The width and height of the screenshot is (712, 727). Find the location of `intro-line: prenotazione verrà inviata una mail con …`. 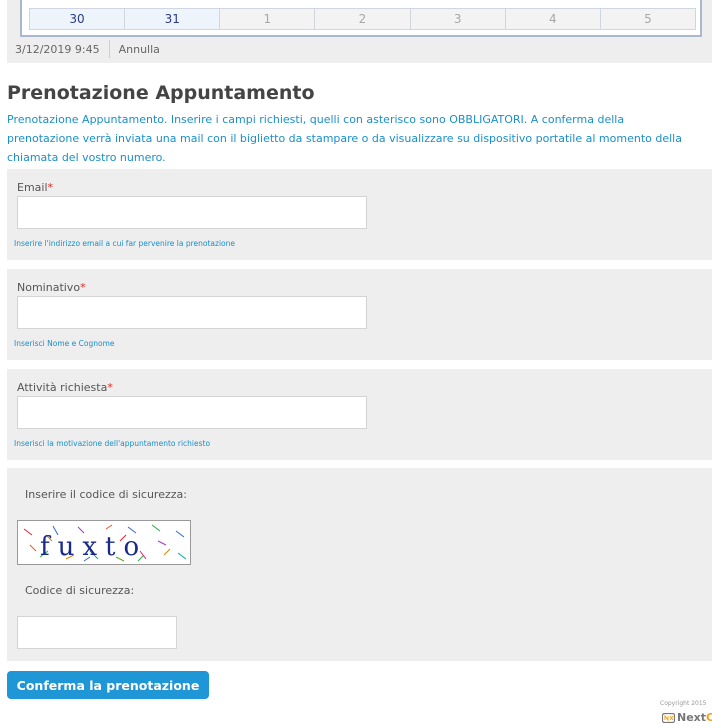

intro-line: prenotazione verrà inviata una mail con … is located at coordinates (344, 138).